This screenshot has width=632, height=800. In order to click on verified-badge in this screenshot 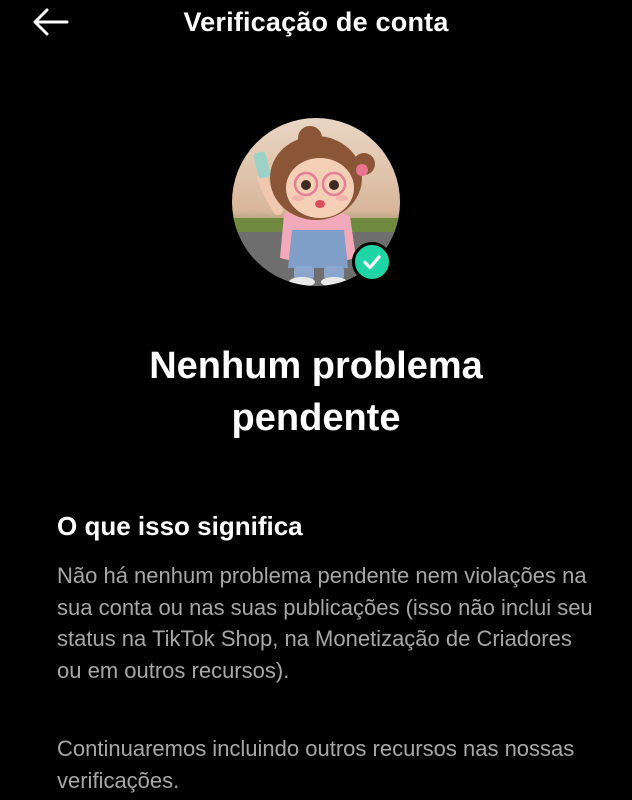, I will do `click(372, 262)`.